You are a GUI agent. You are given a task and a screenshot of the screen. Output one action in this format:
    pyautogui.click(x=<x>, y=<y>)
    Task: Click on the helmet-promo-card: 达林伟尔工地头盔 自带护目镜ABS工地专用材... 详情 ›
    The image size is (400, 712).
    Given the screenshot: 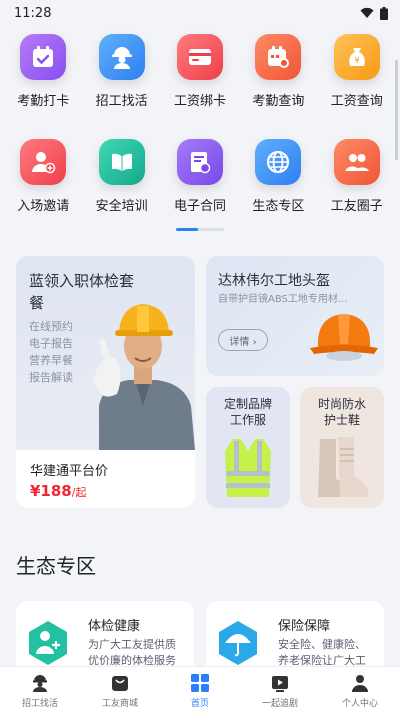 What is the action you would take?
    pyautogui.click(x=295, y=316)
    